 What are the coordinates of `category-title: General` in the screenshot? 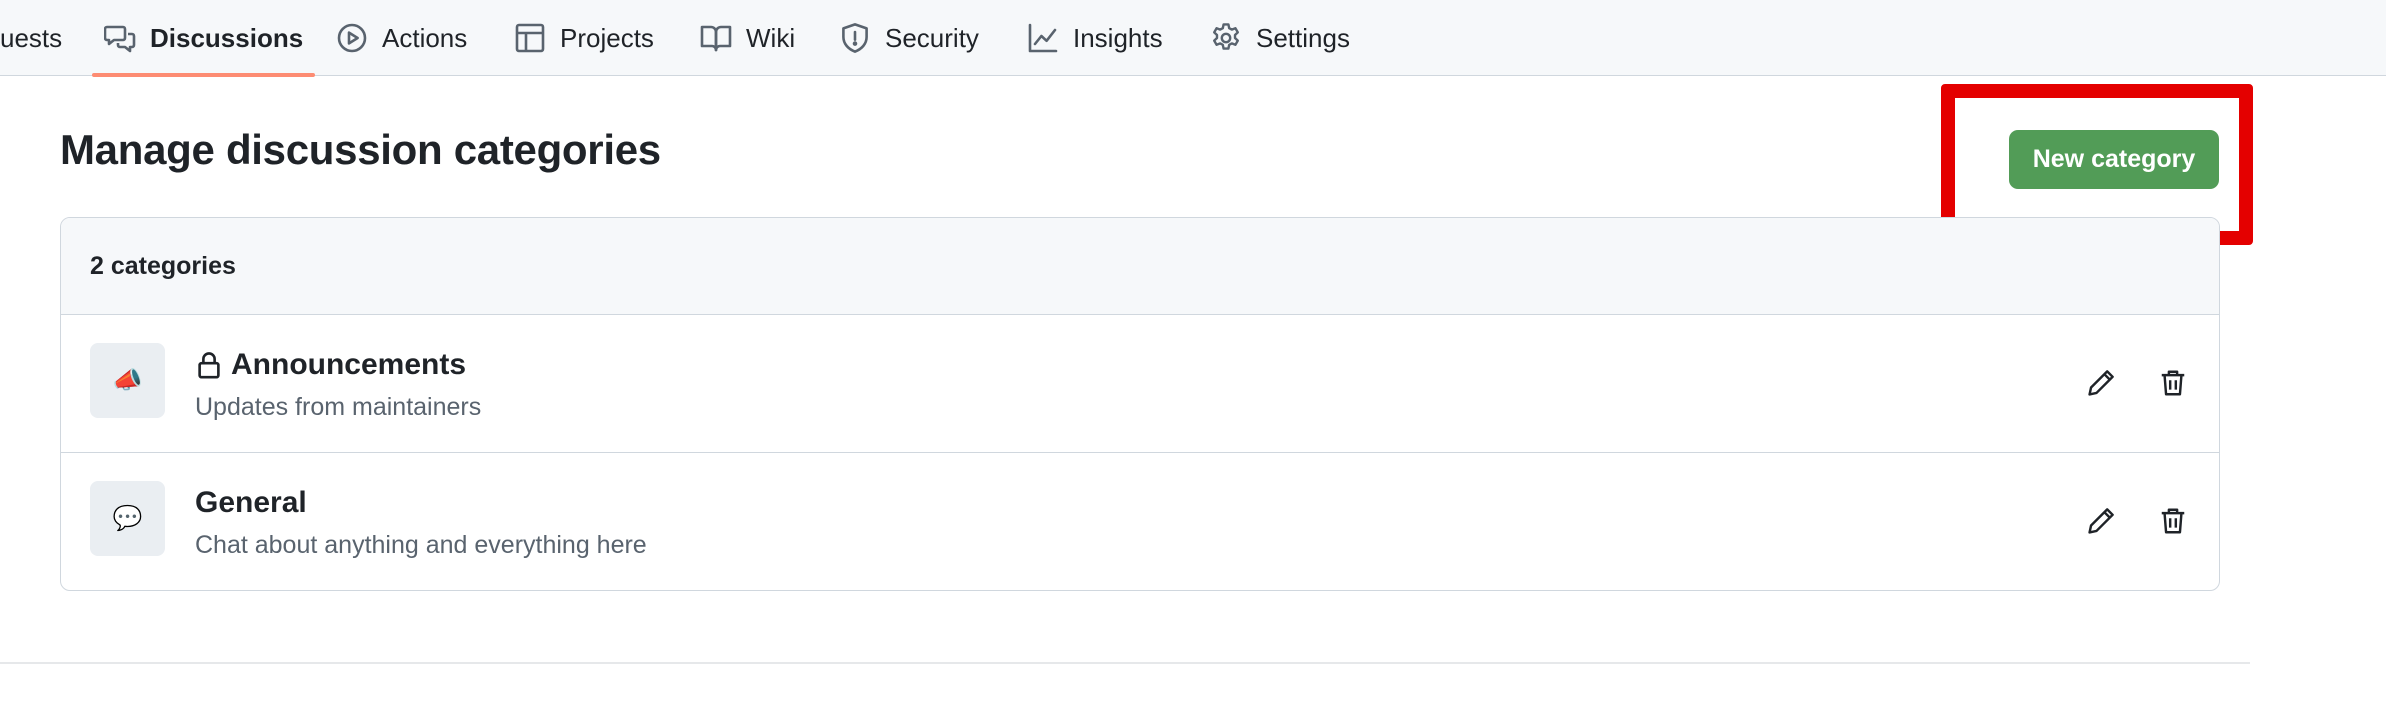 It's located at (251, 503).